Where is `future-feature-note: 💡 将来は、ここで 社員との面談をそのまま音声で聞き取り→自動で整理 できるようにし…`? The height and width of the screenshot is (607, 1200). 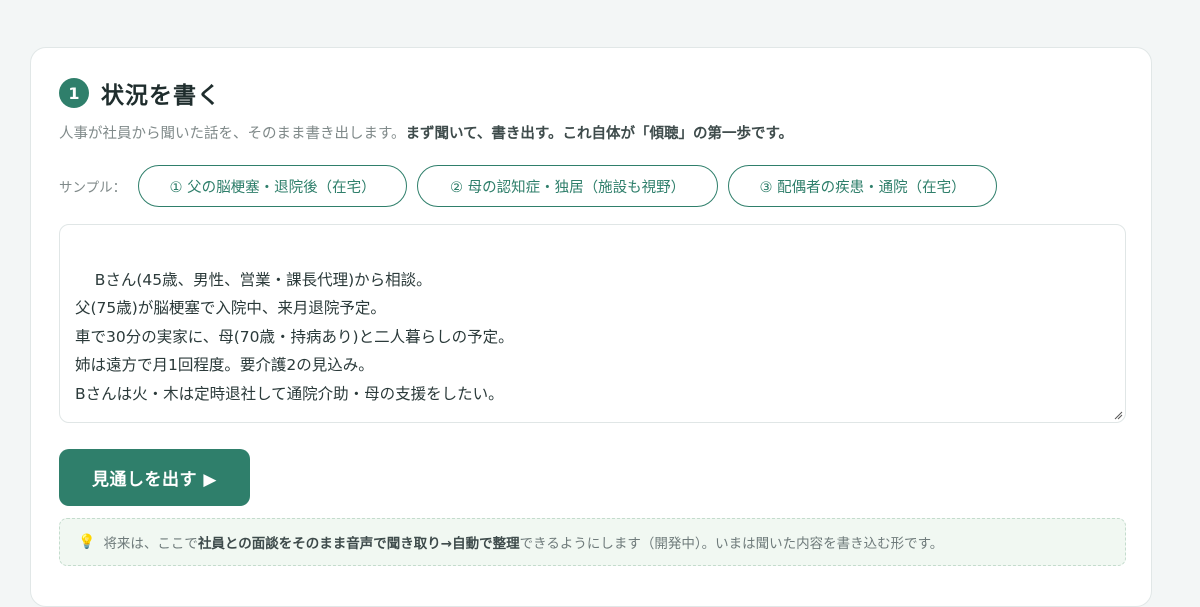
future-feature-note: 💡 将来は、ここで 社員との面談をそのまま音声で聞き取り→自動で整理 できるようにし… is located at coordinates (592, 542).